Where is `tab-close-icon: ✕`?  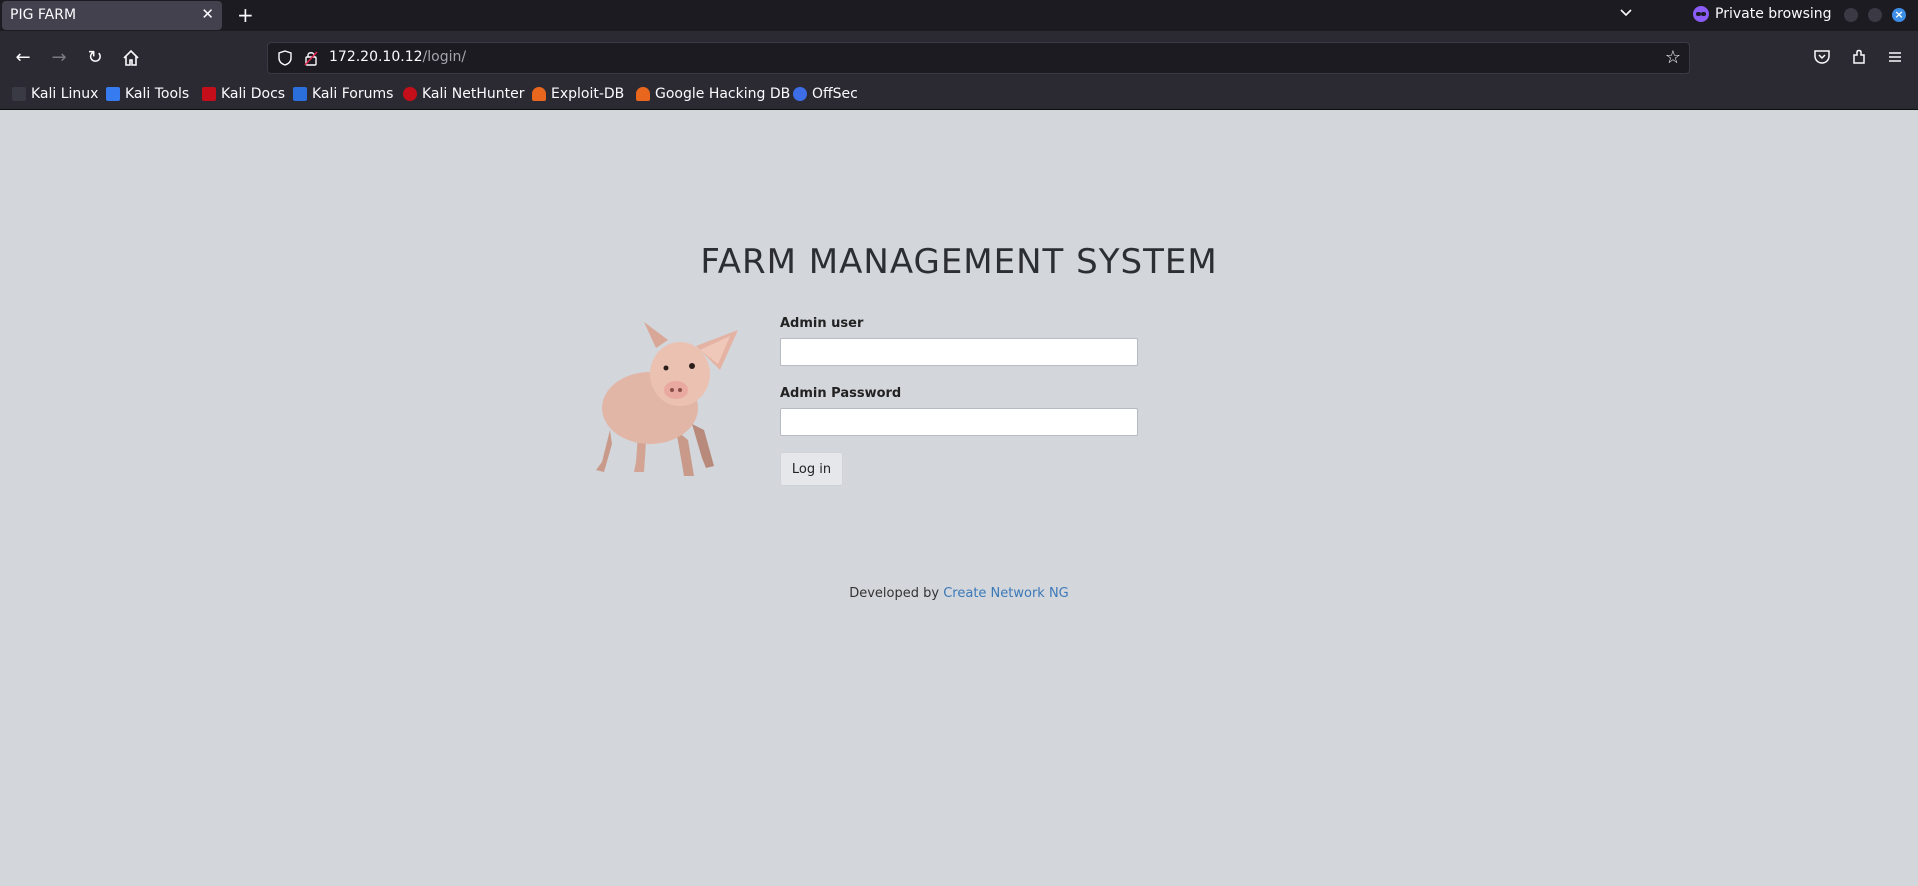 tab-close-icon: ✕ is located at coordinates (207, 14).